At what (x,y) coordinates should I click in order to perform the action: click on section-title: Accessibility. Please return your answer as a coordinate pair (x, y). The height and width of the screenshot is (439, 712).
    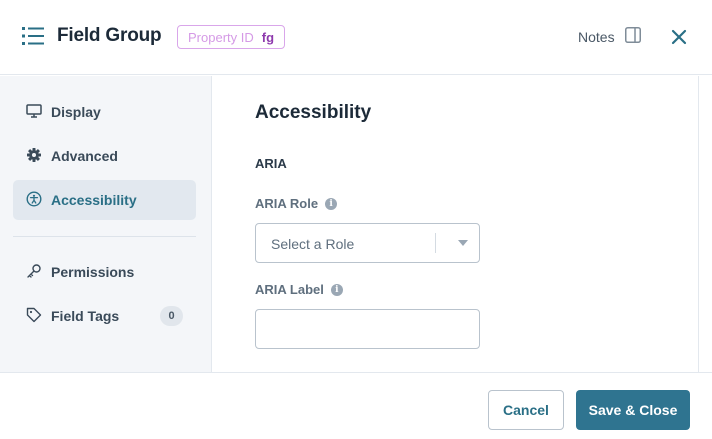
    Looking at the image, I should click on (313, 112).